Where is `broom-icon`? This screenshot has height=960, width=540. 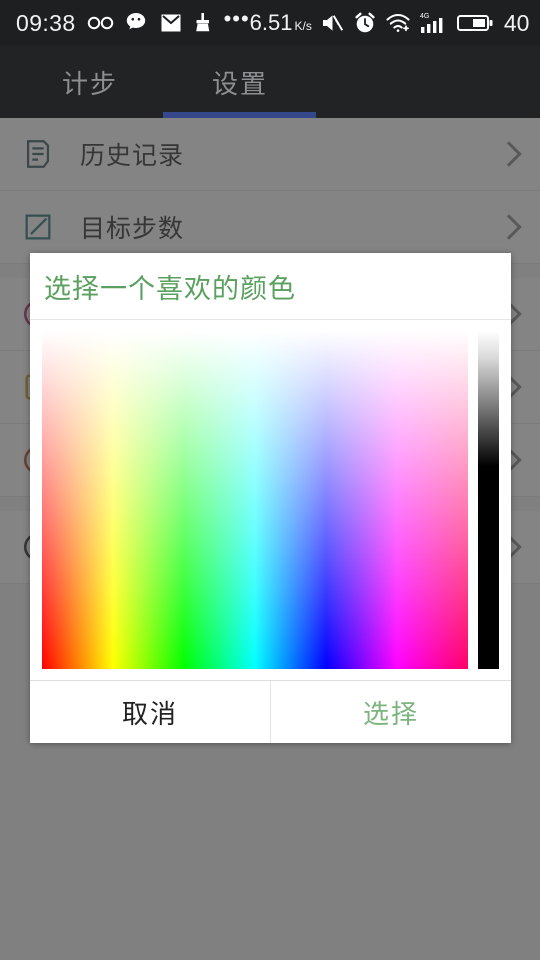
broom-icon is located at coordinates (203, 23).